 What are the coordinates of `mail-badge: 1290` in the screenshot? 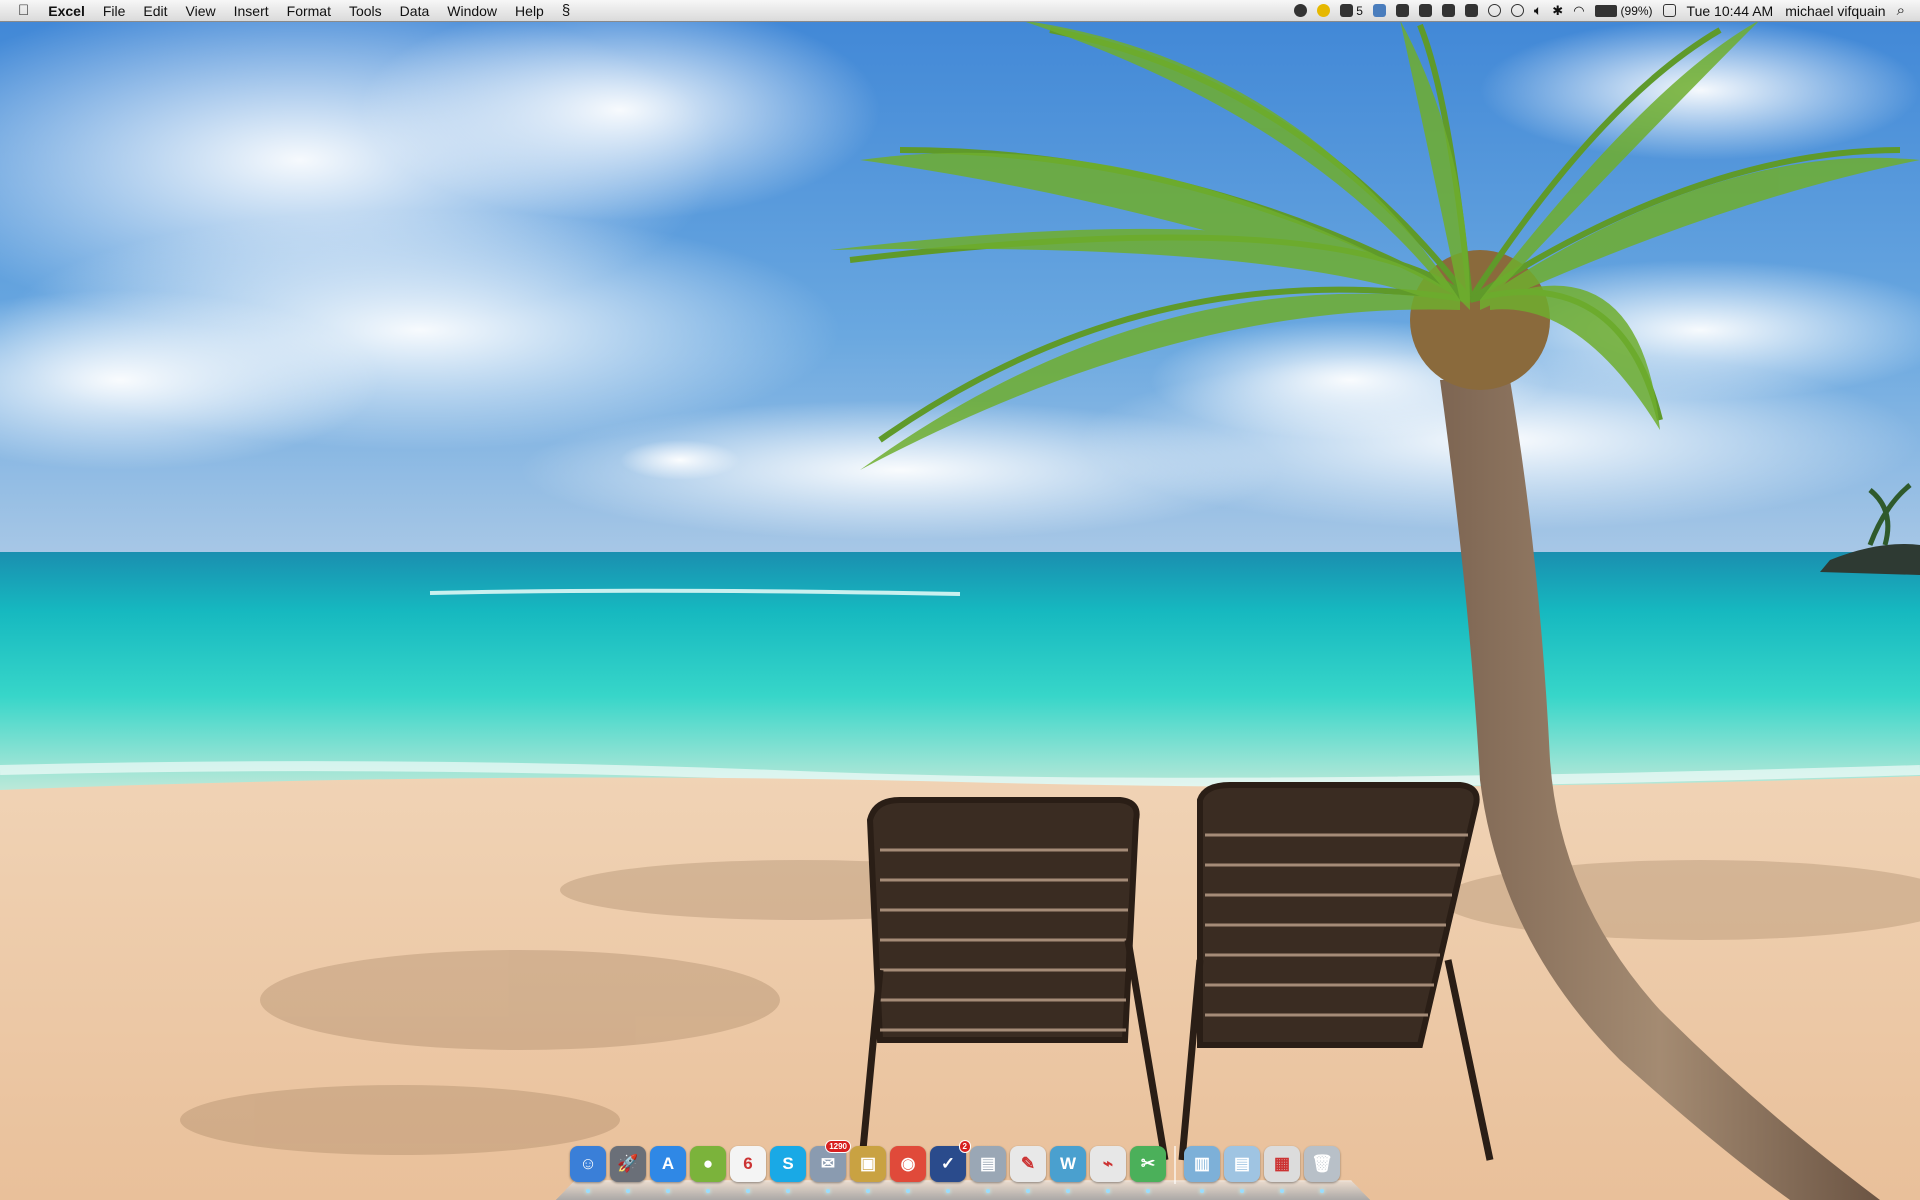 It's located at (838, 1146).